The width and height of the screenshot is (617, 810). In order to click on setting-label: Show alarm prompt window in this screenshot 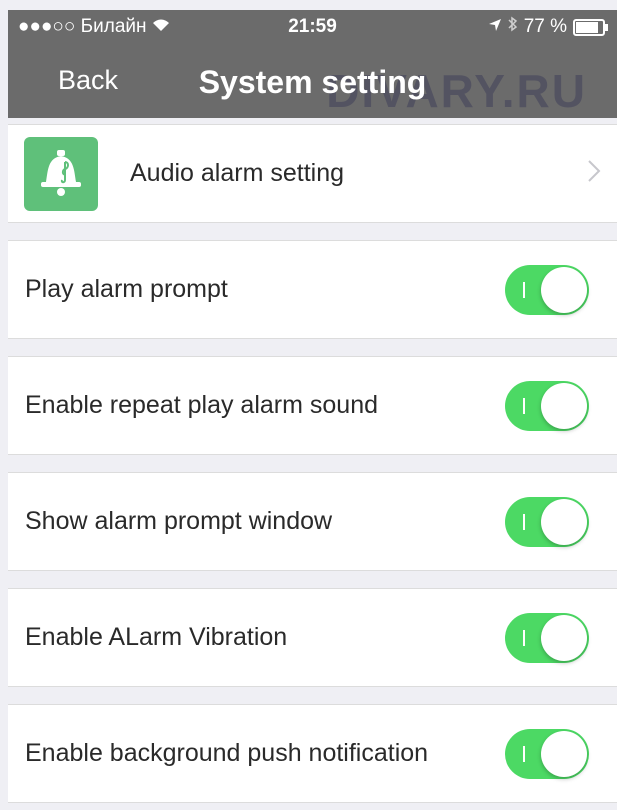, I will do `click(179, 521)`.